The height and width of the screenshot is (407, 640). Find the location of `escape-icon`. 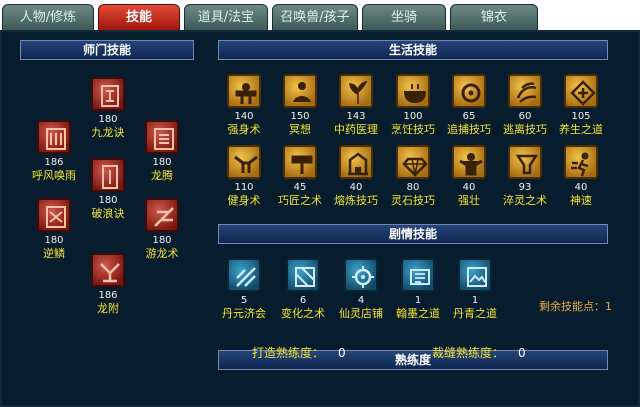

escape-icon is located at coordinates (525, 91).